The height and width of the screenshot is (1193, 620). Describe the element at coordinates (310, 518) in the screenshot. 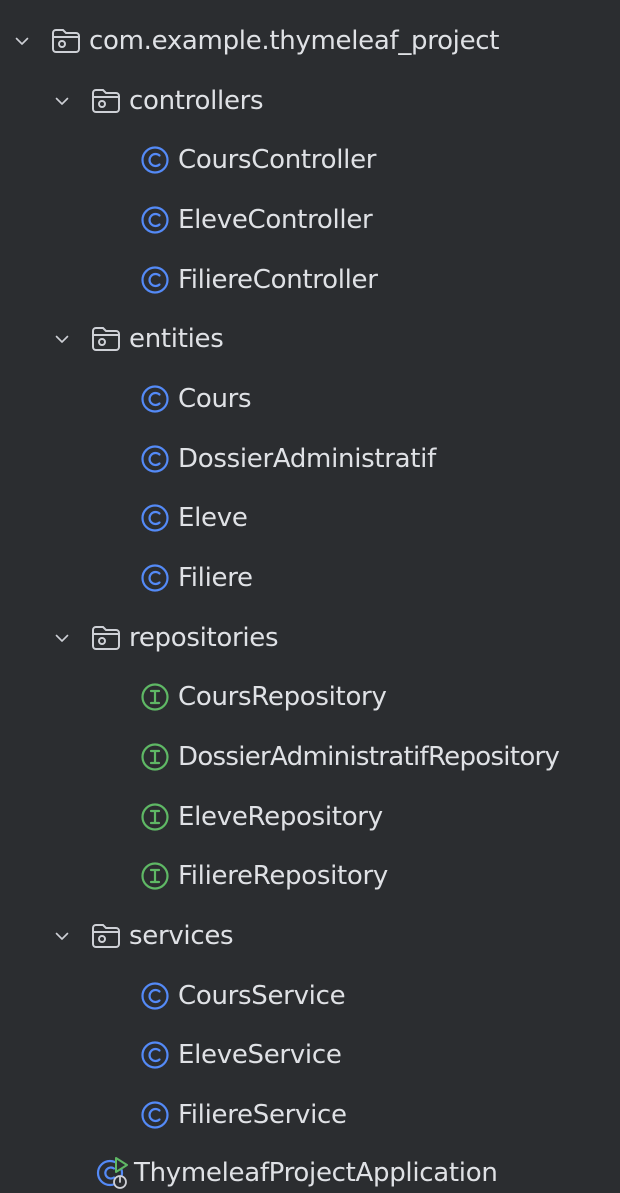

I see `tree-node-class-eleve: Eleve` at that location.